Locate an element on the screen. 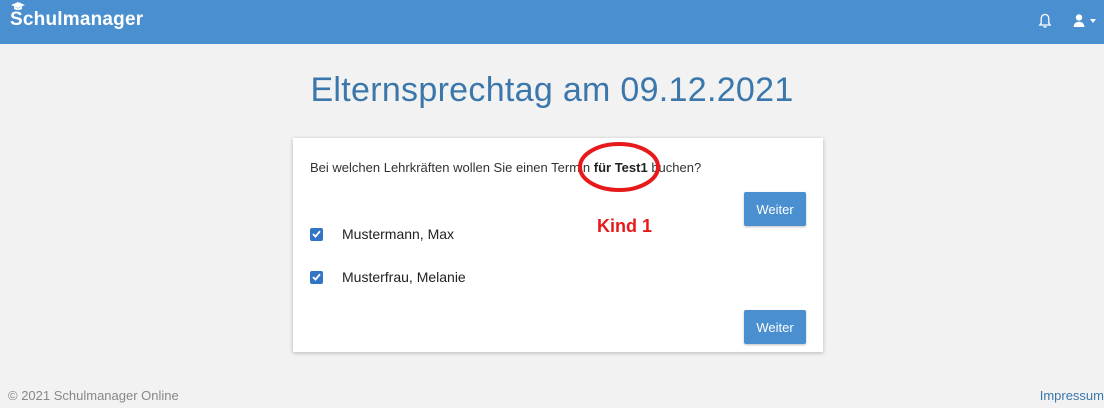 The height and width of the screenshot is (408, 1104). graduation-cap-icon is located at coordinates (18, 6).